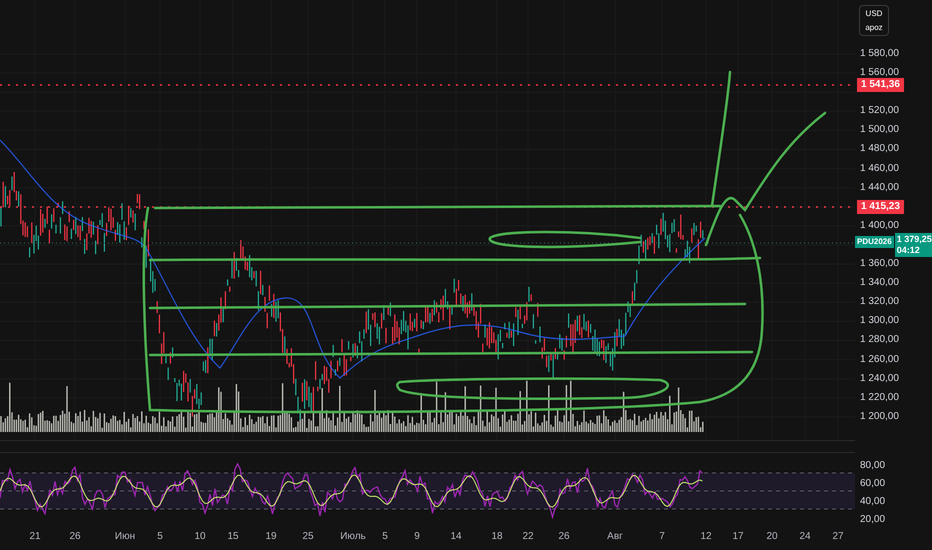 This screenshot has width=932, height=550. I want to click on time-axis-label: 27, so click(838, 537).